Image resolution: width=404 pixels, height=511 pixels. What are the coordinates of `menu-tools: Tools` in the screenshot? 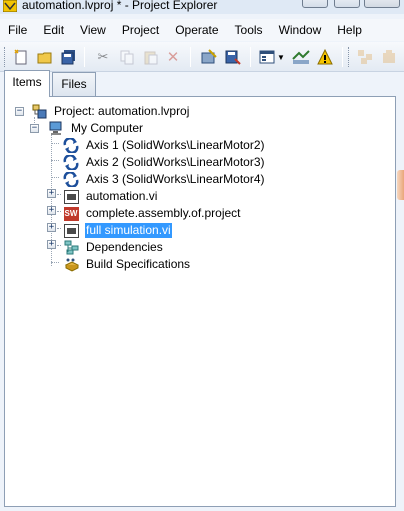 It's located at (249, 30).